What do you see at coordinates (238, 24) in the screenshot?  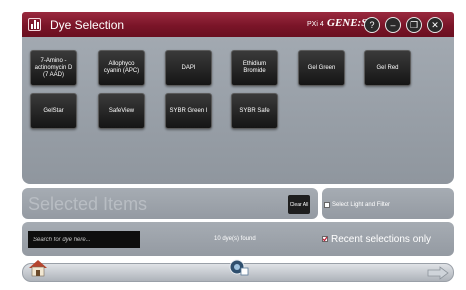 I see `title-bar: Dye Selection PXi 4 GENE:Sys ? – ❐ ✕` at bounding box center [238, 24].